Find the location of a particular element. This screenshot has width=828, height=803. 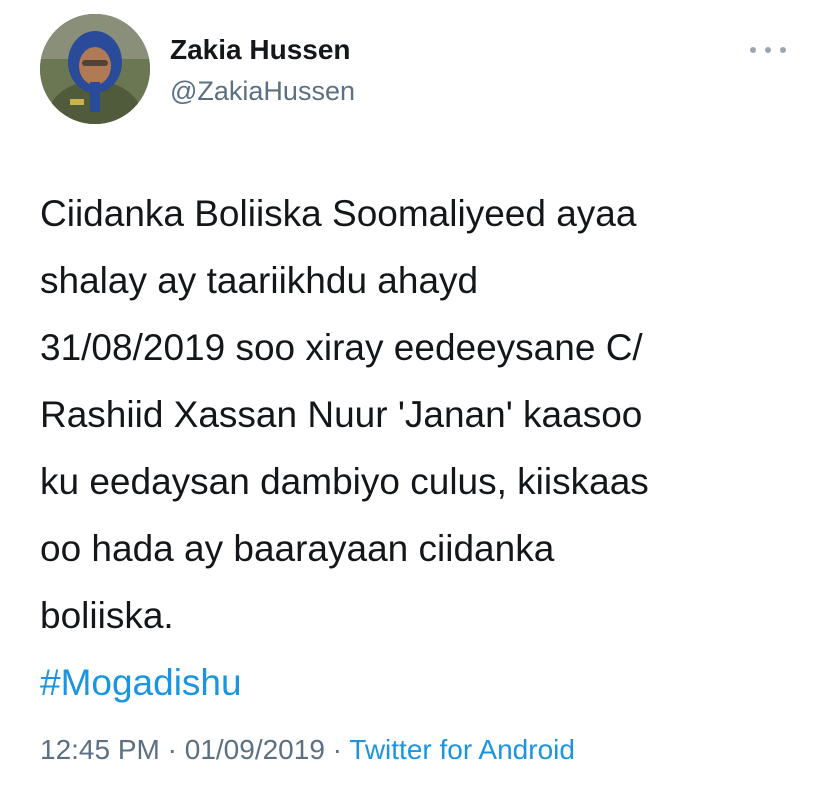

more-options-button is located at coordinates (768, 50).